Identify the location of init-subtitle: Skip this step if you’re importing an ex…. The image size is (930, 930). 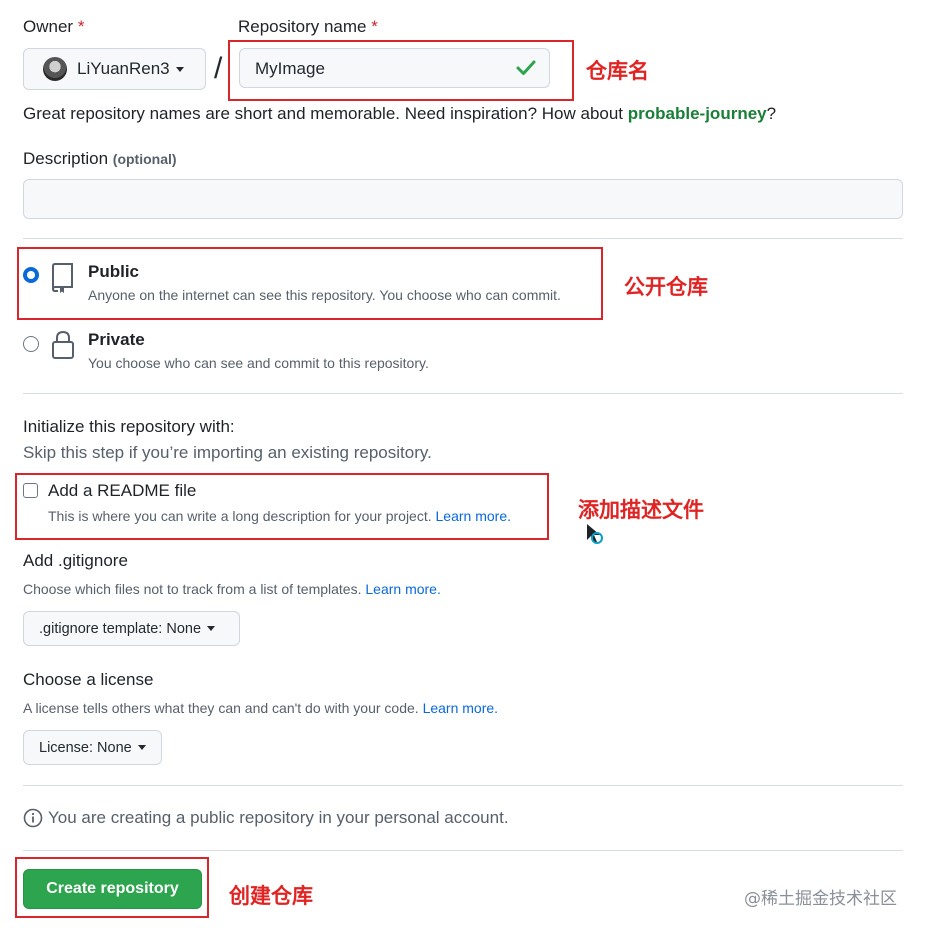
(227, 452).